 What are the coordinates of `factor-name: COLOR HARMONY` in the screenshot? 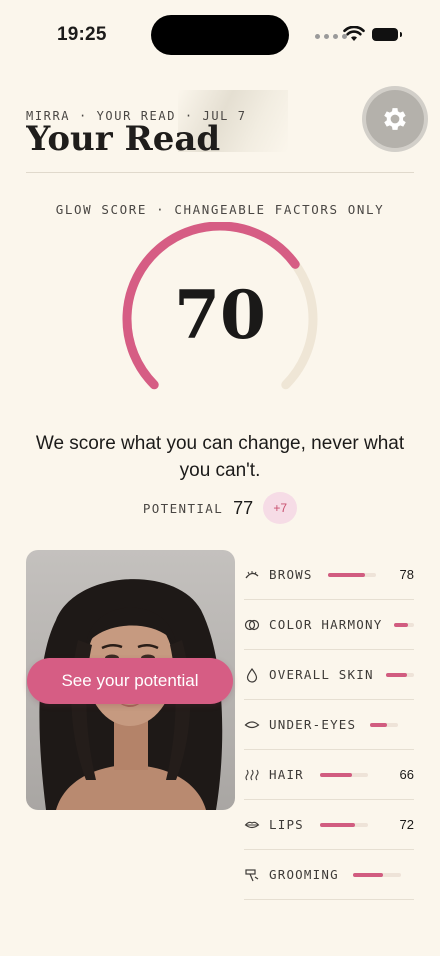 It's located at (326, 624).